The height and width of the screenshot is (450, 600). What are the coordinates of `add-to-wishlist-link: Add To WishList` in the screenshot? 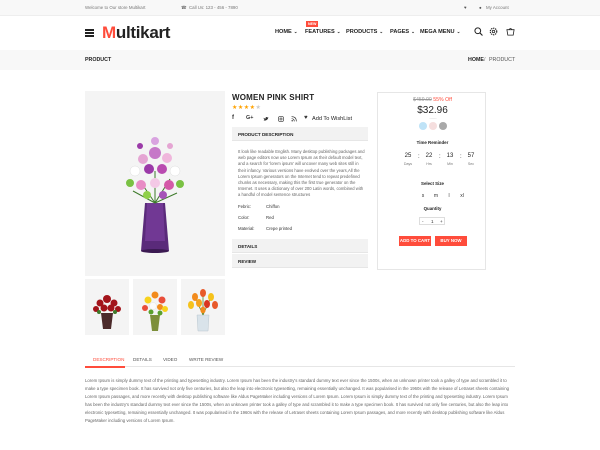 It's located at (332, 119).